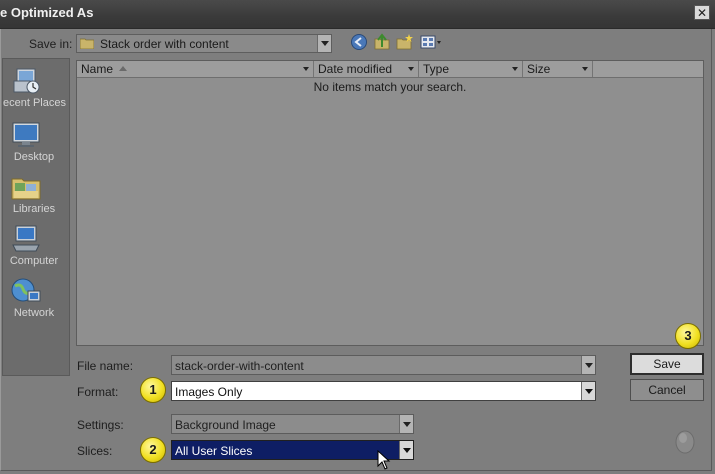  I want to click on close-icon: ✕, so click(702, 12).